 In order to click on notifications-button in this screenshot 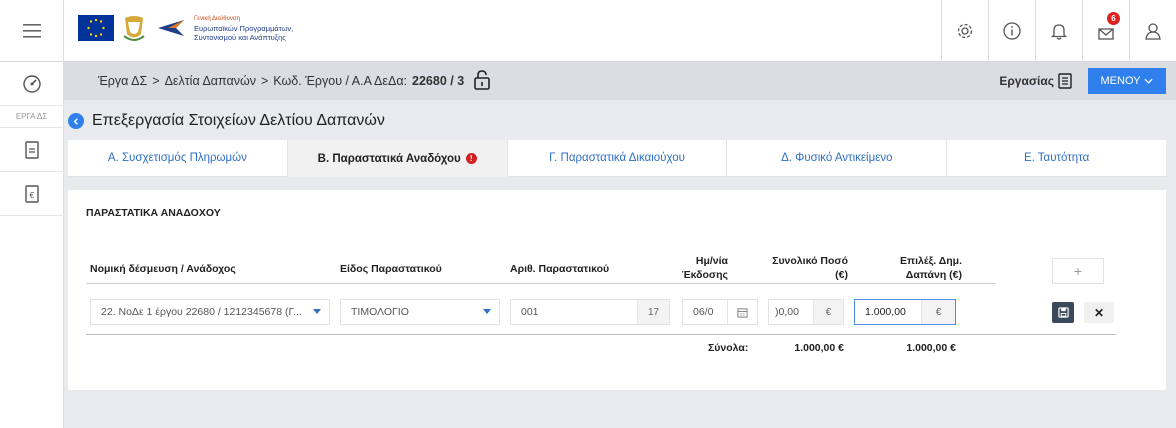, I will do `click(1058, 31)`.